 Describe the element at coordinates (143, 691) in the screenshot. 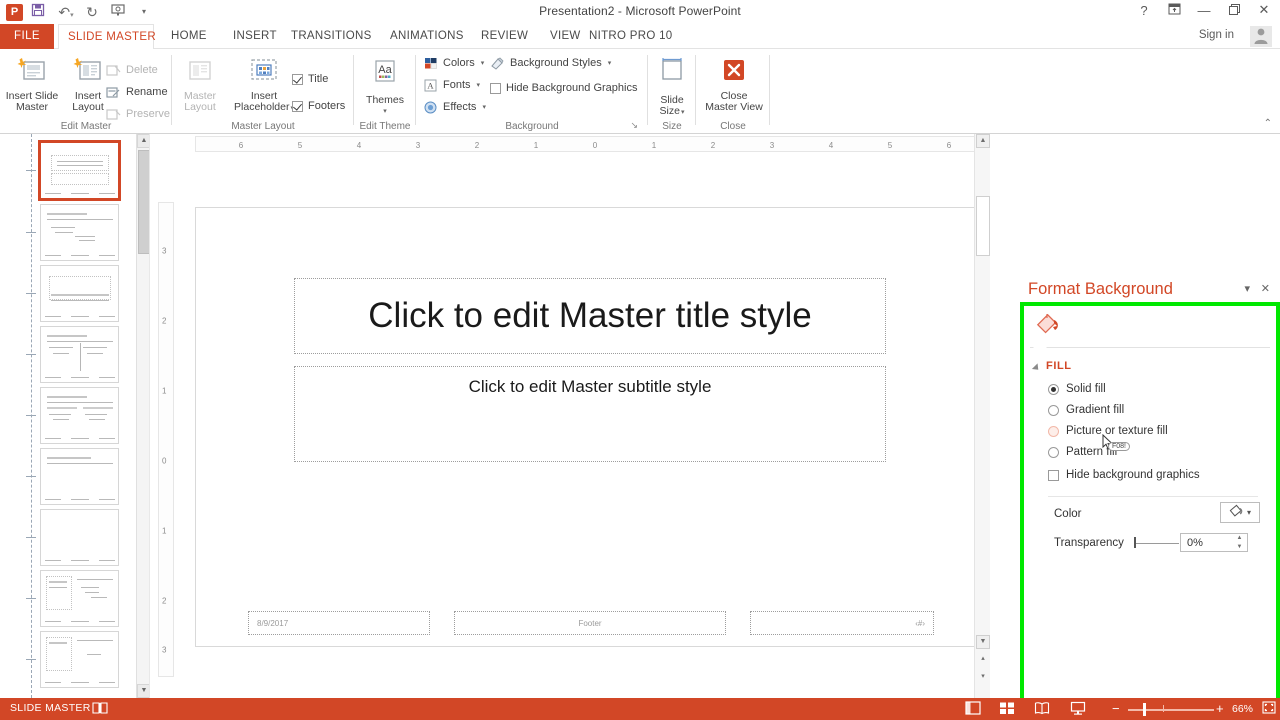

I see `thumbnail-scroll-down-button: ▼` at that location.